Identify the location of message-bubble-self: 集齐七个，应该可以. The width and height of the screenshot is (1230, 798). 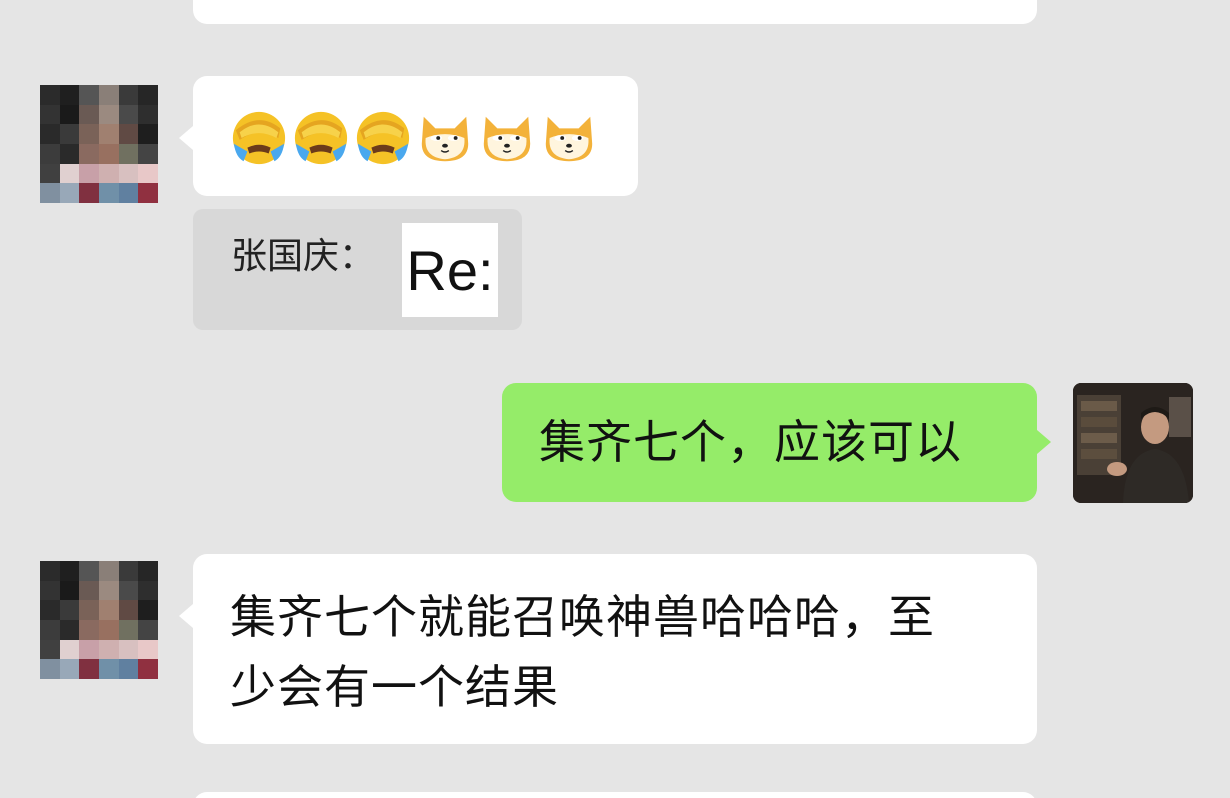
(776, 442).